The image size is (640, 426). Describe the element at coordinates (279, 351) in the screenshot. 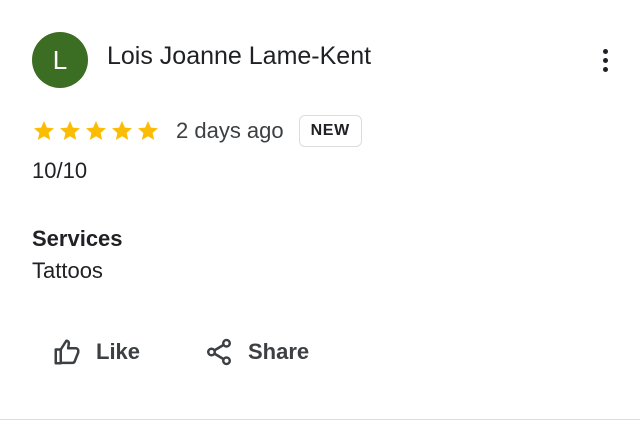

I see `share-label: Share` at that location.